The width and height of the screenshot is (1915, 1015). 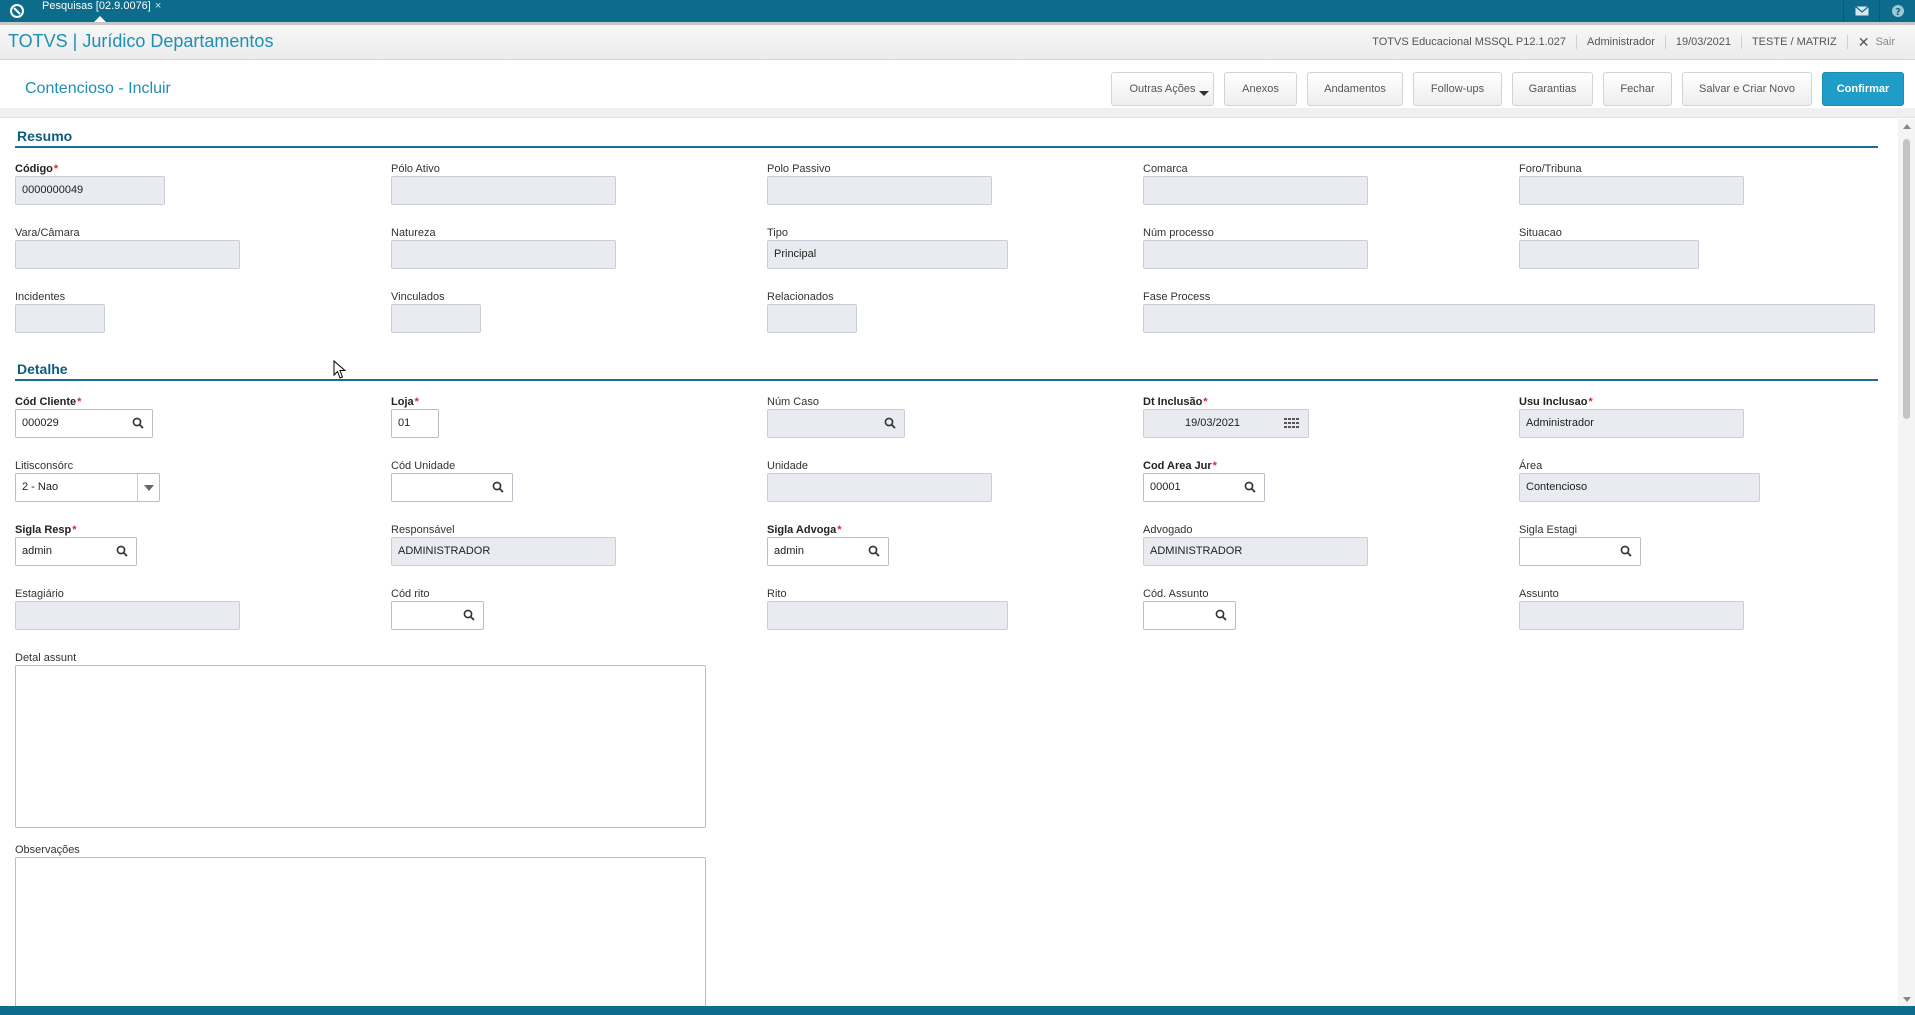 I want to click on num-caso-field, so click(x=836, y=423).